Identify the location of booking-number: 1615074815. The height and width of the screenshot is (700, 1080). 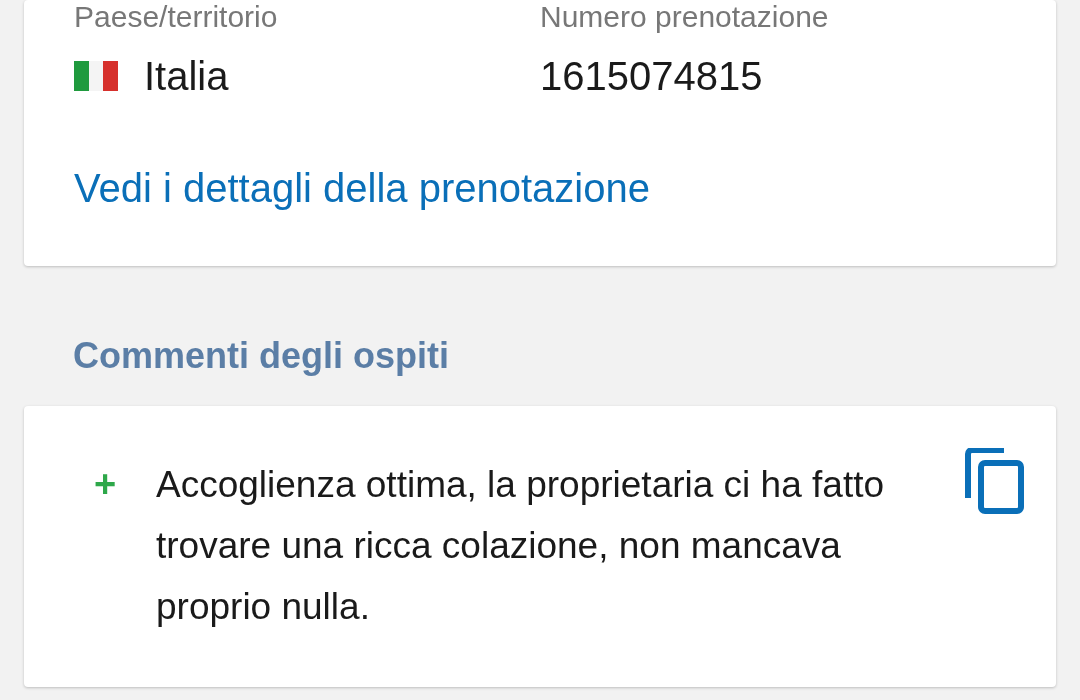
(651, 76).